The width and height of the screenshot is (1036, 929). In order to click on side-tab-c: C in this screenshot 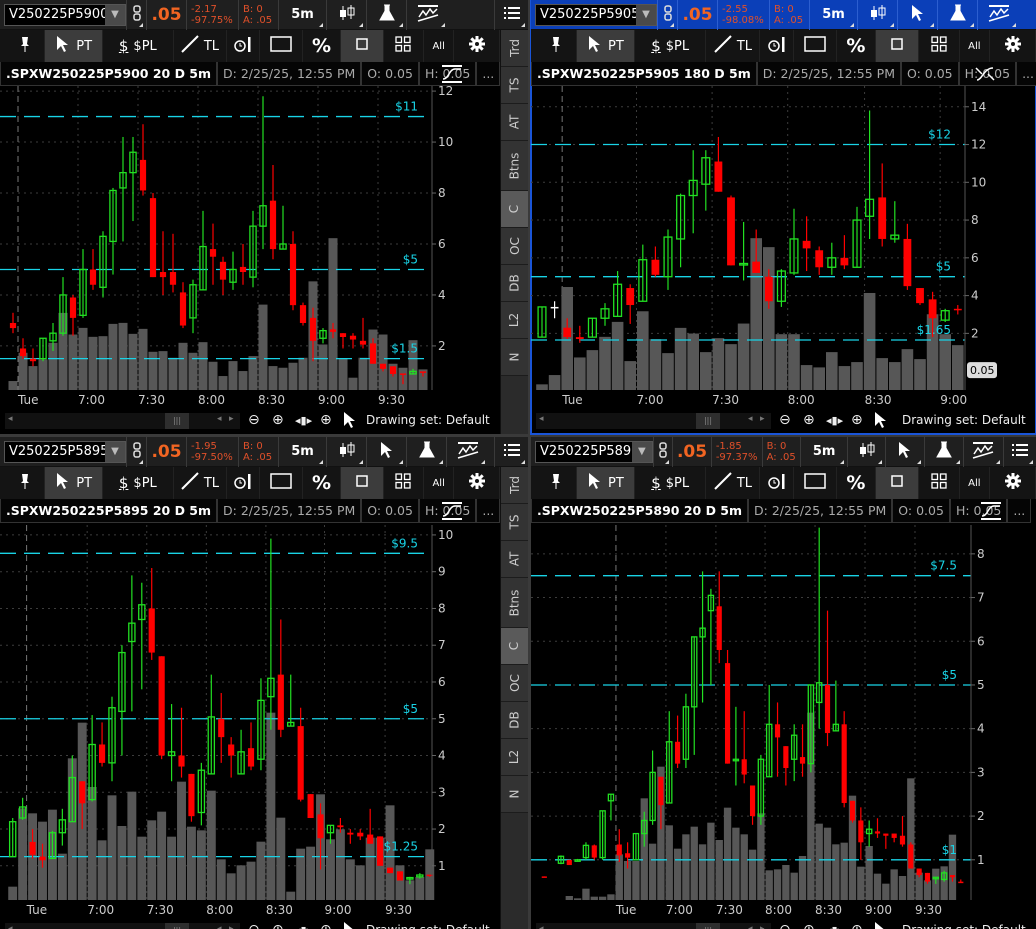, I will do `click(514, 646)`.